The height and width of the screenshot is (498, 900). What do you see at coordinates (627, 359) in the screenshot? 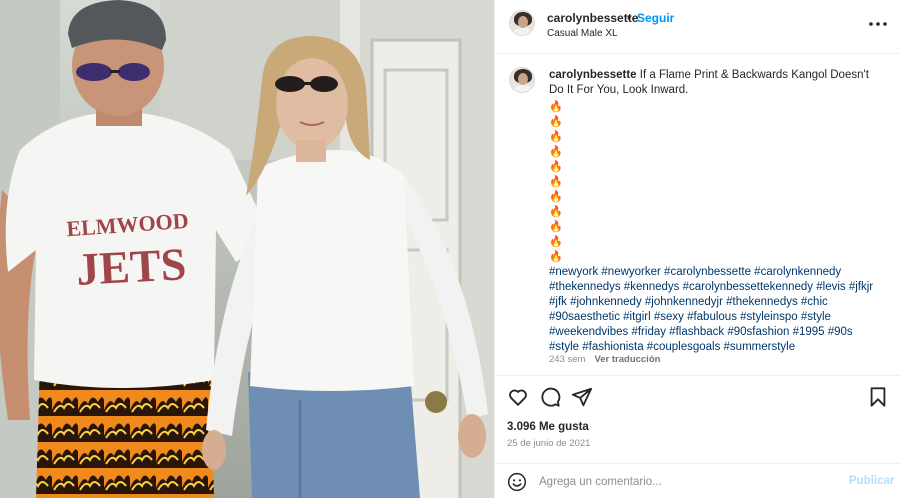
I see `translate-button: Ver traducción` at bounding box center [627, 359].